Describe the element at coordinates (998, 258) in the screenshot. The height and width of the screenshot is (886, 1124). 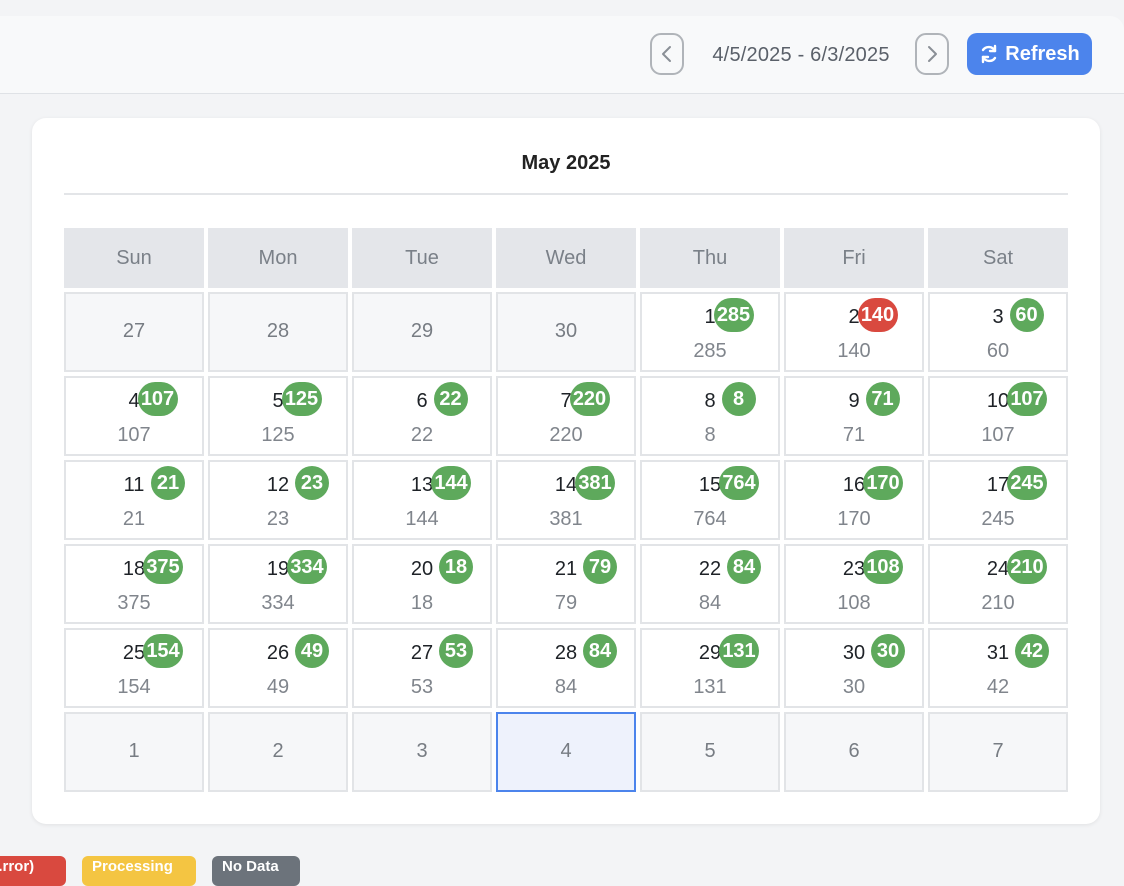
I see `weekday-header: Sat` at that location.